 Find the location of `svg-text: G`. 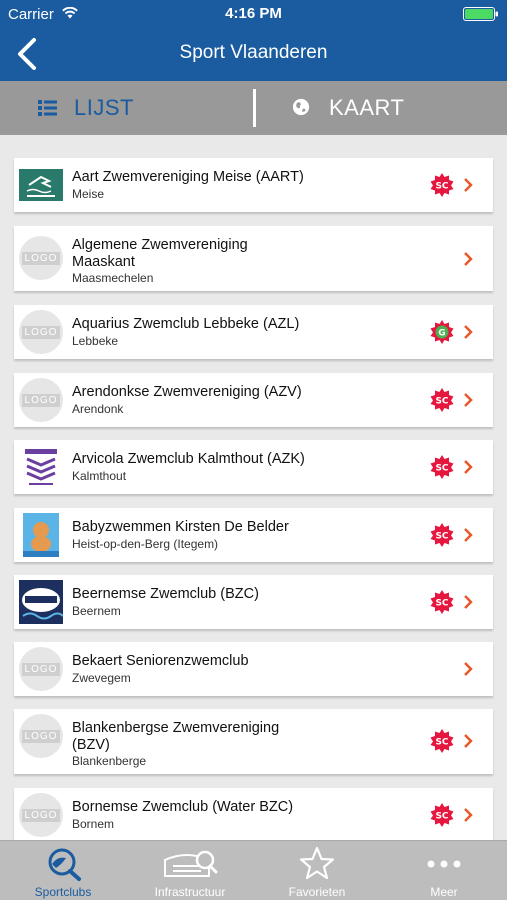

svg-text: G is located at coordinates (441, 334).